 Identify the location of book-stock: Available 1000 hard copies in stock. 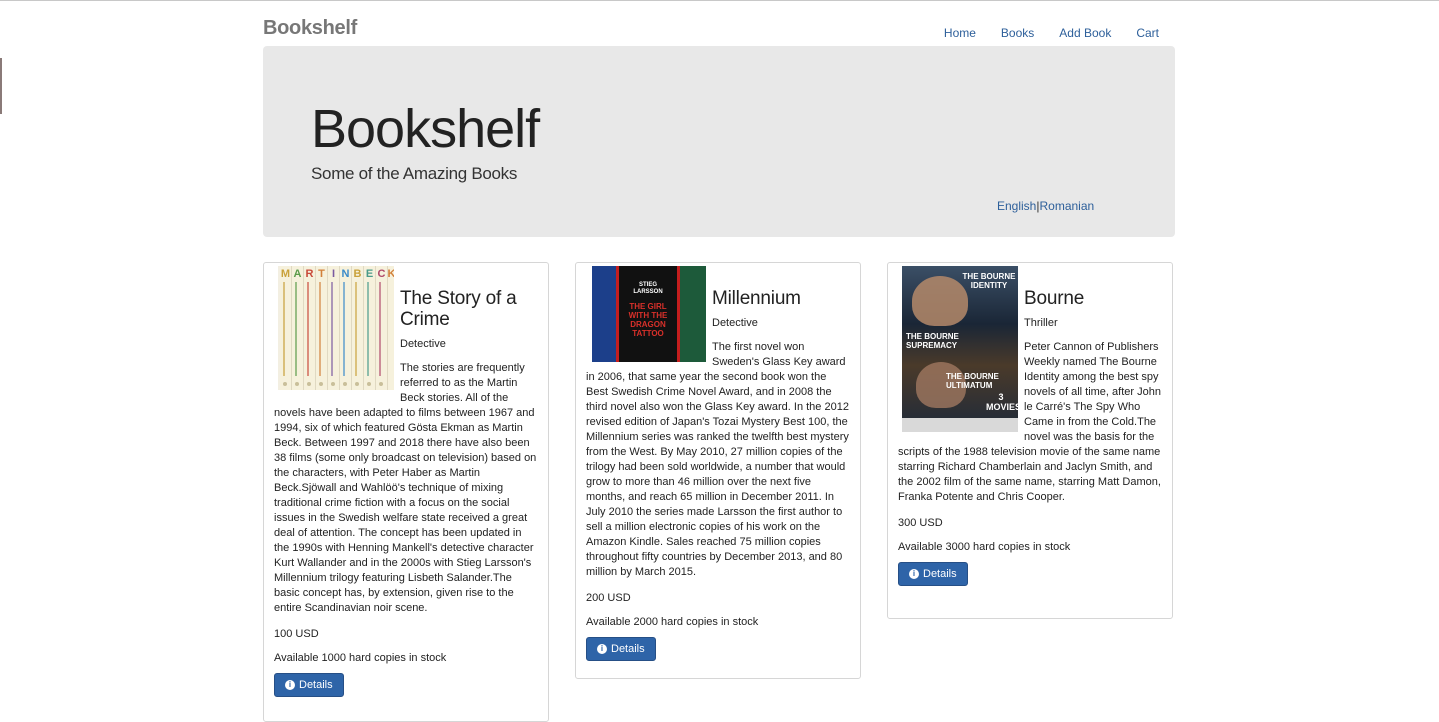
(360, 658).